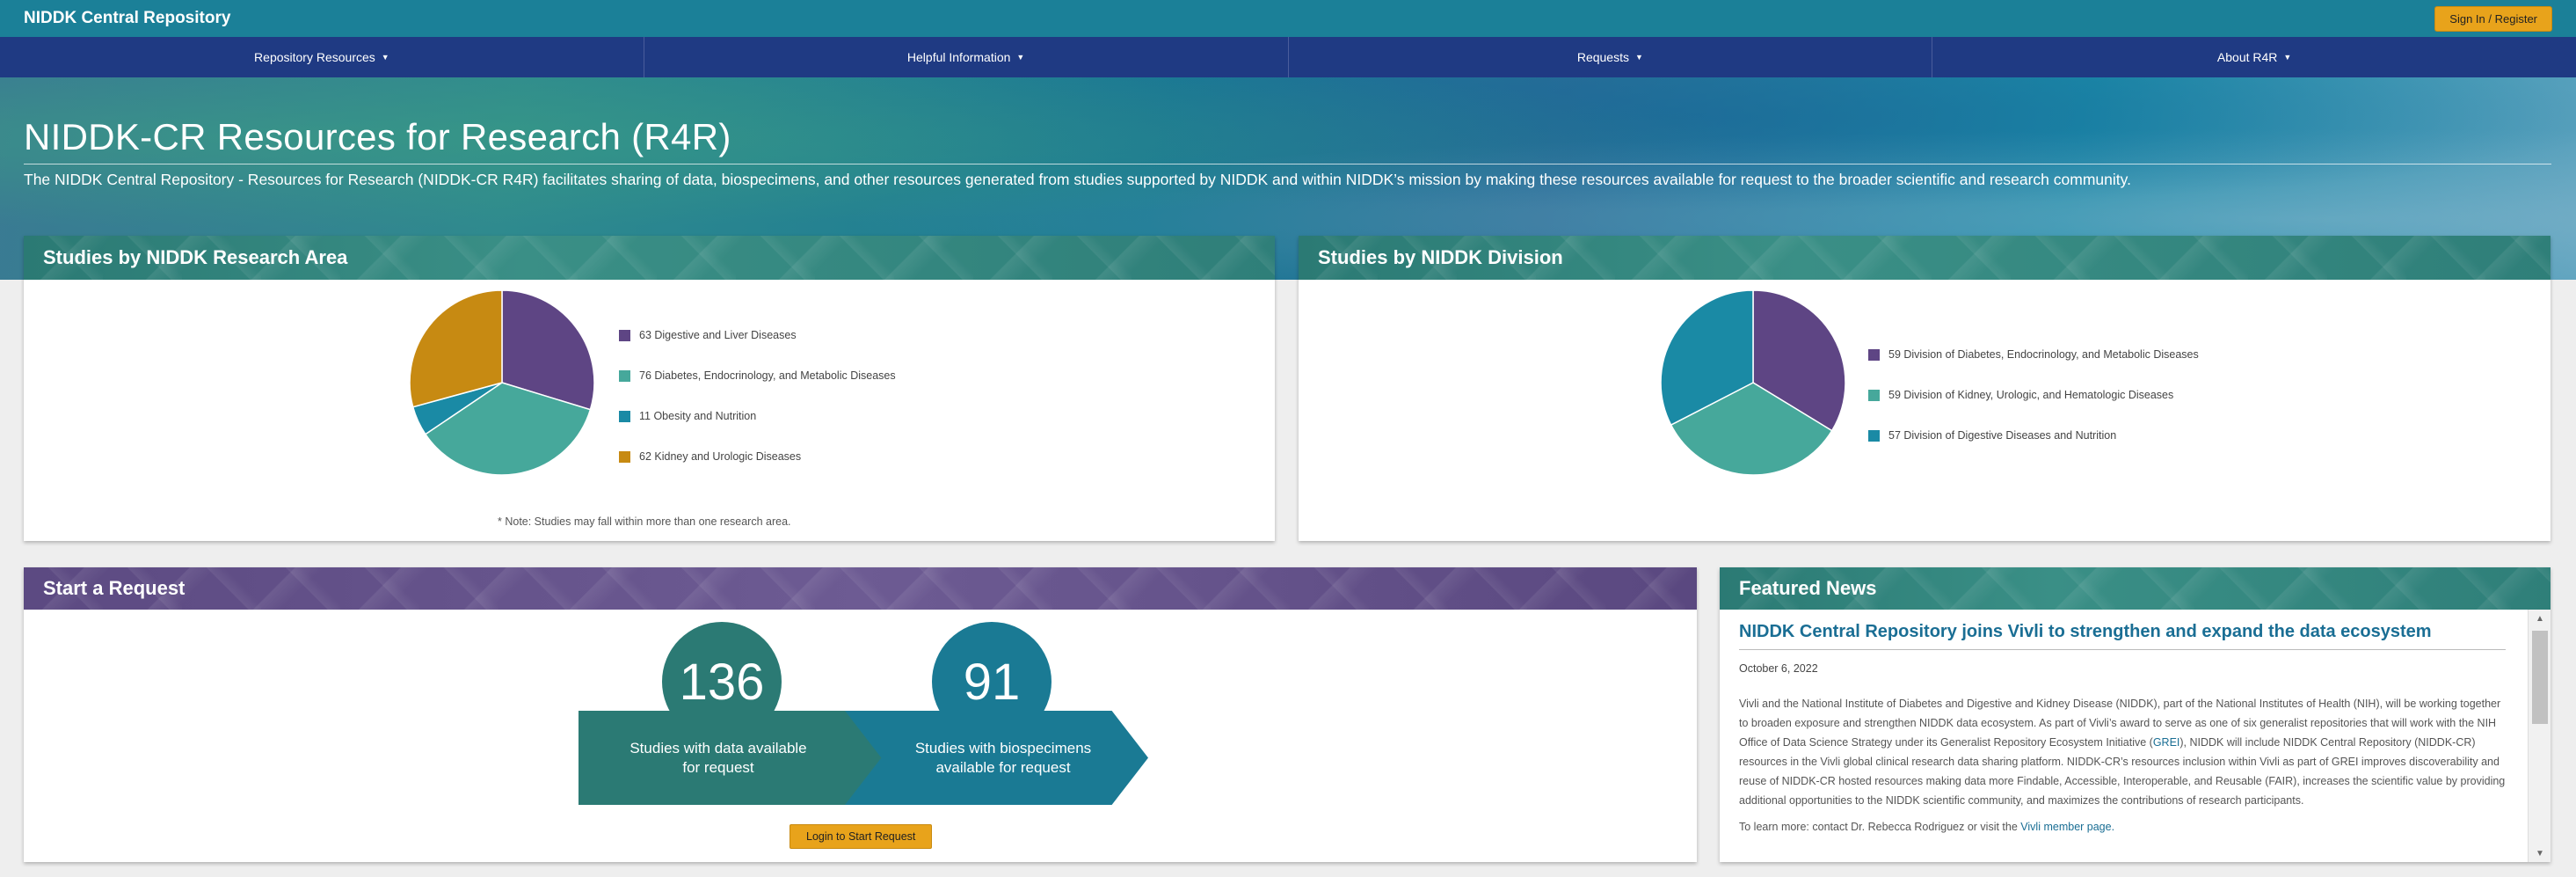 The height and width of the screenshot is (877, 2576). What do you see at coordinates (377, 136) in the screenshot?
I see `page-title: NIDDK-CR Resources for Research (R4R)` at bounding box center [377, 136].